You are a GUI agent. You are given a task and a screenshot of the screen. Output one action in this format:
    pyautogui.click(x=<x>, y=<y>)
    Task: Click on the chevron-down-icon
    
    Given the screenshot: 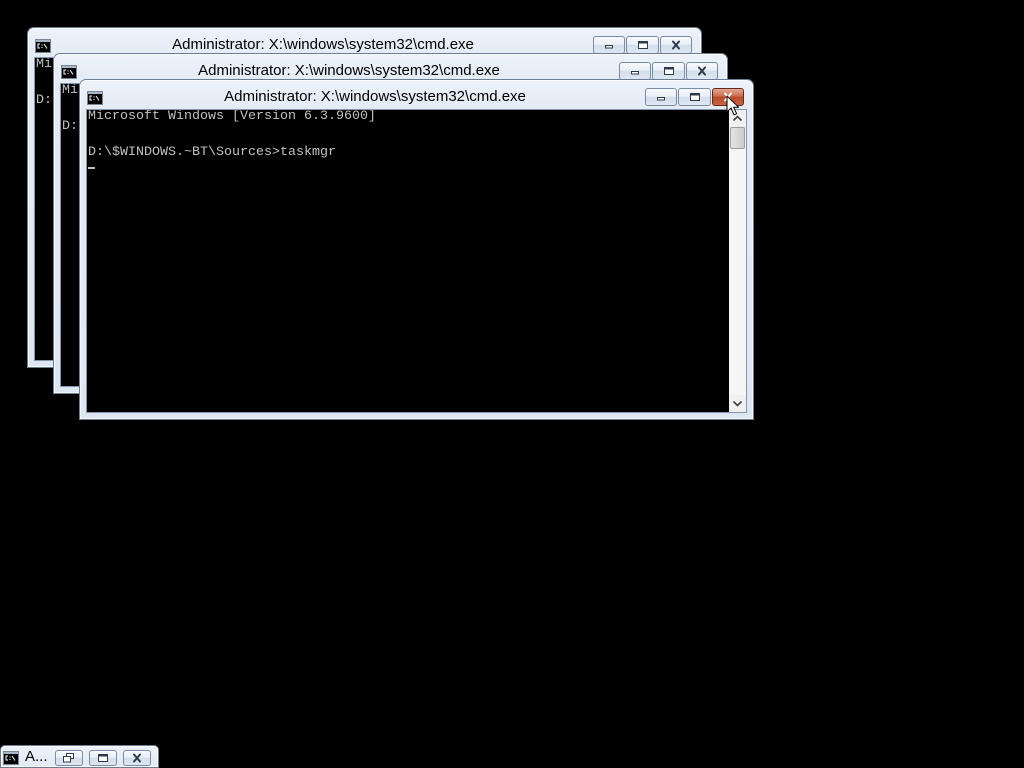 What is the action you would take?
    pyautogui.click(x=737, y=403)
    